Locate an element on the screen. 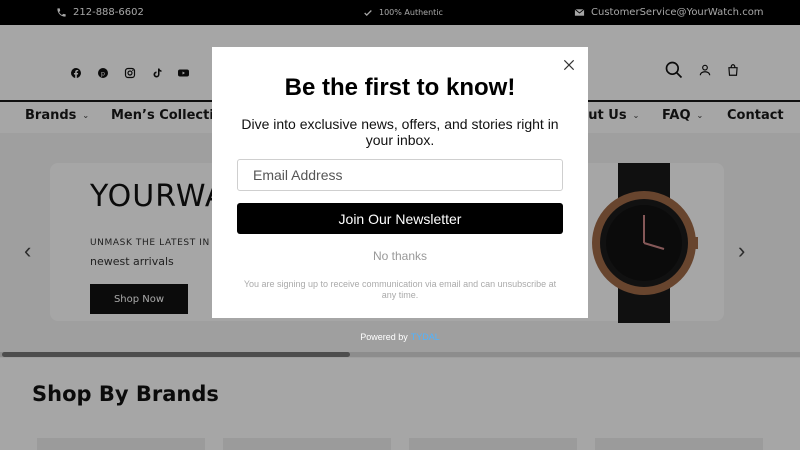  popup-title: Be the first to know! is located at coordinates (400, 87).